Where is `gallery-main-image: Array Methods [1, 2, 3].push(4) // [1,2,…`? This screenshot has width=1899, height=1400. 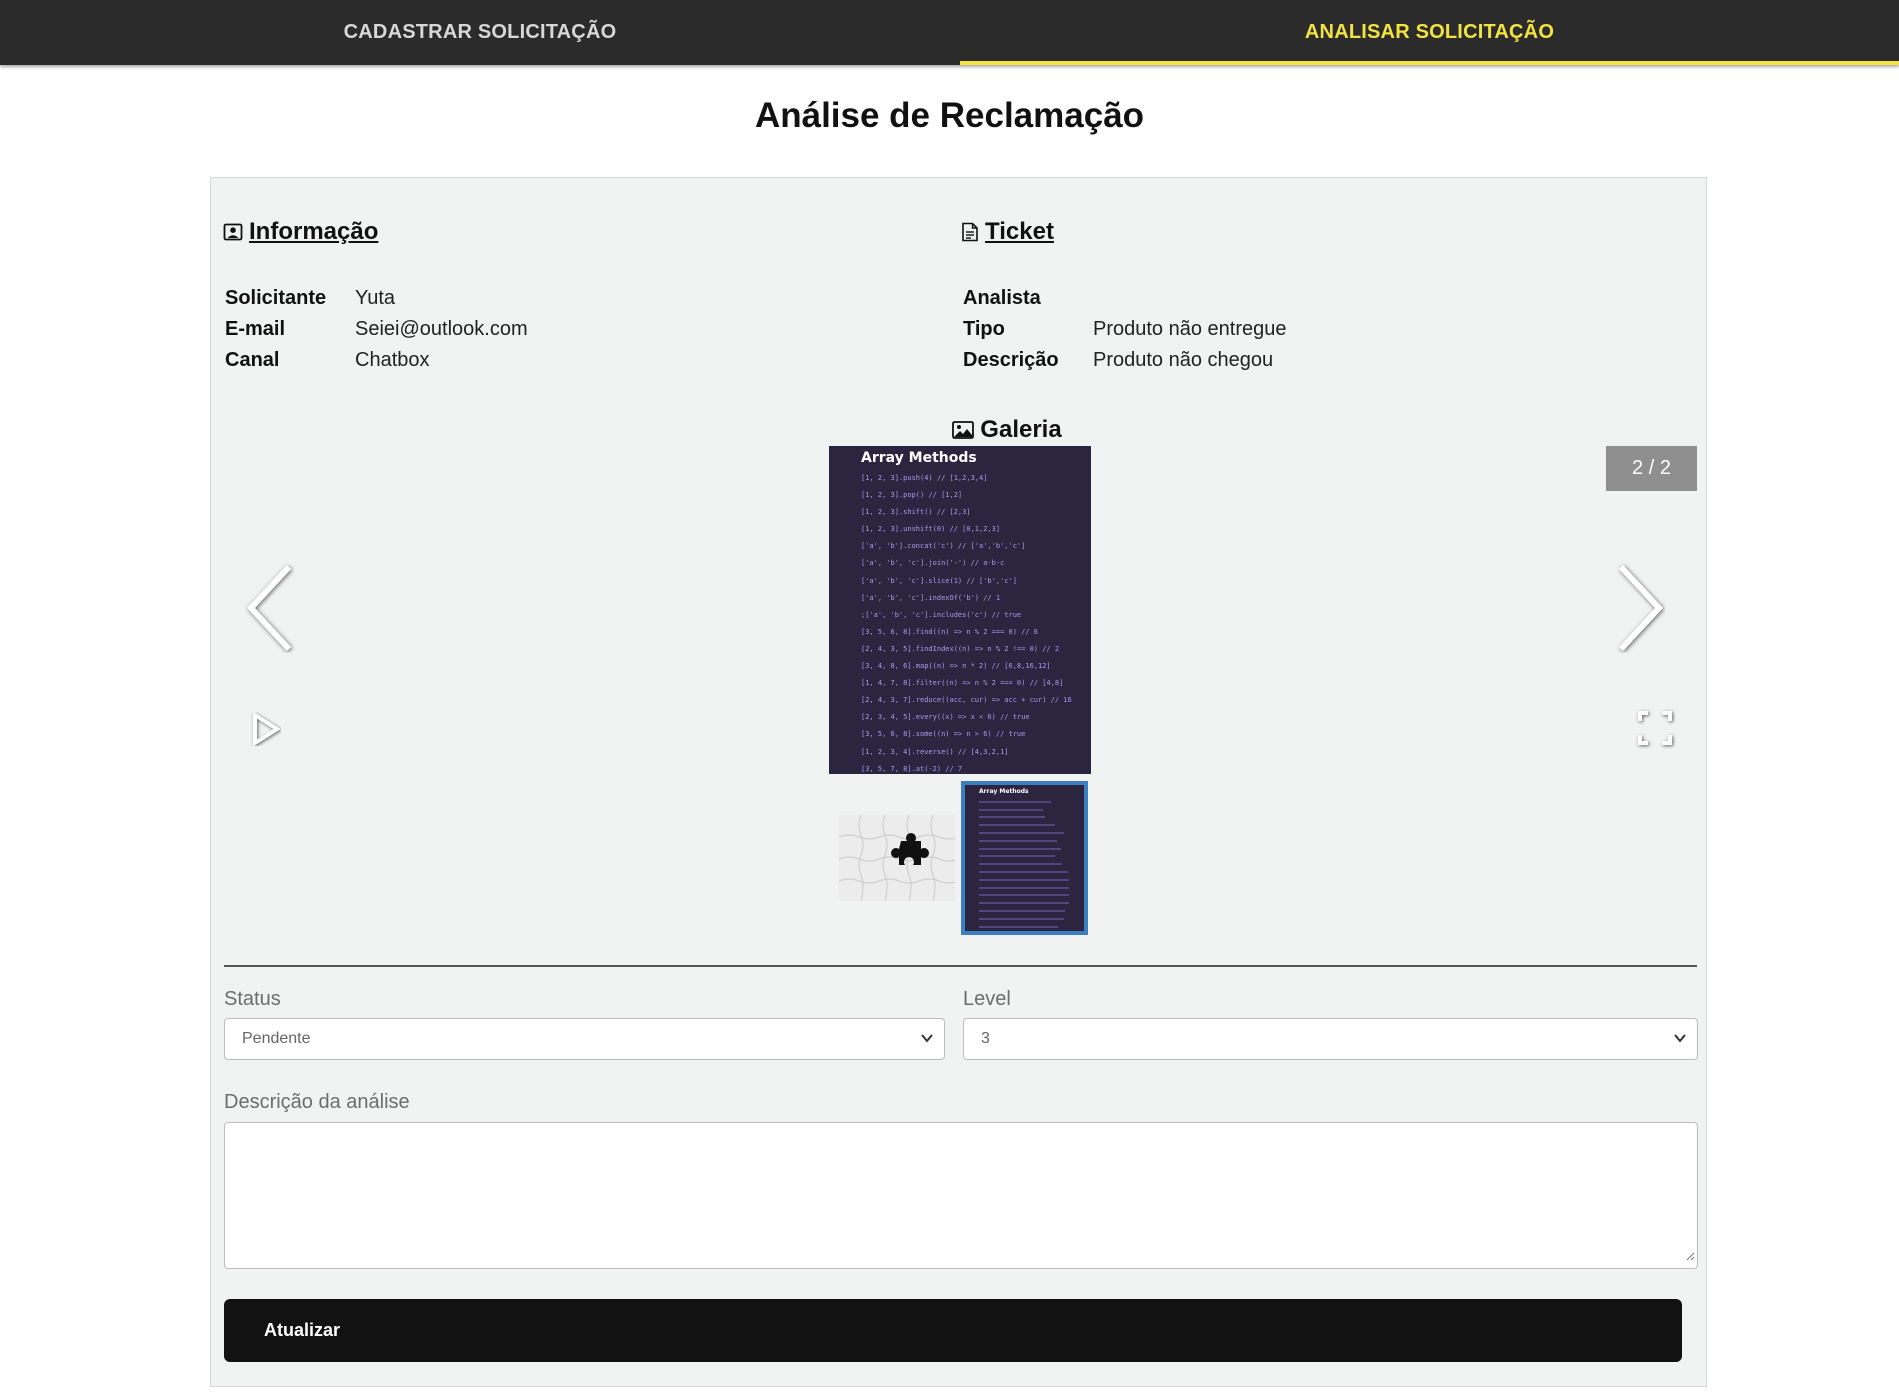
gallery-main-image: Array Methods [1, 2, 3].push(4) // [1,2,… is located at coordinates (960, 610).